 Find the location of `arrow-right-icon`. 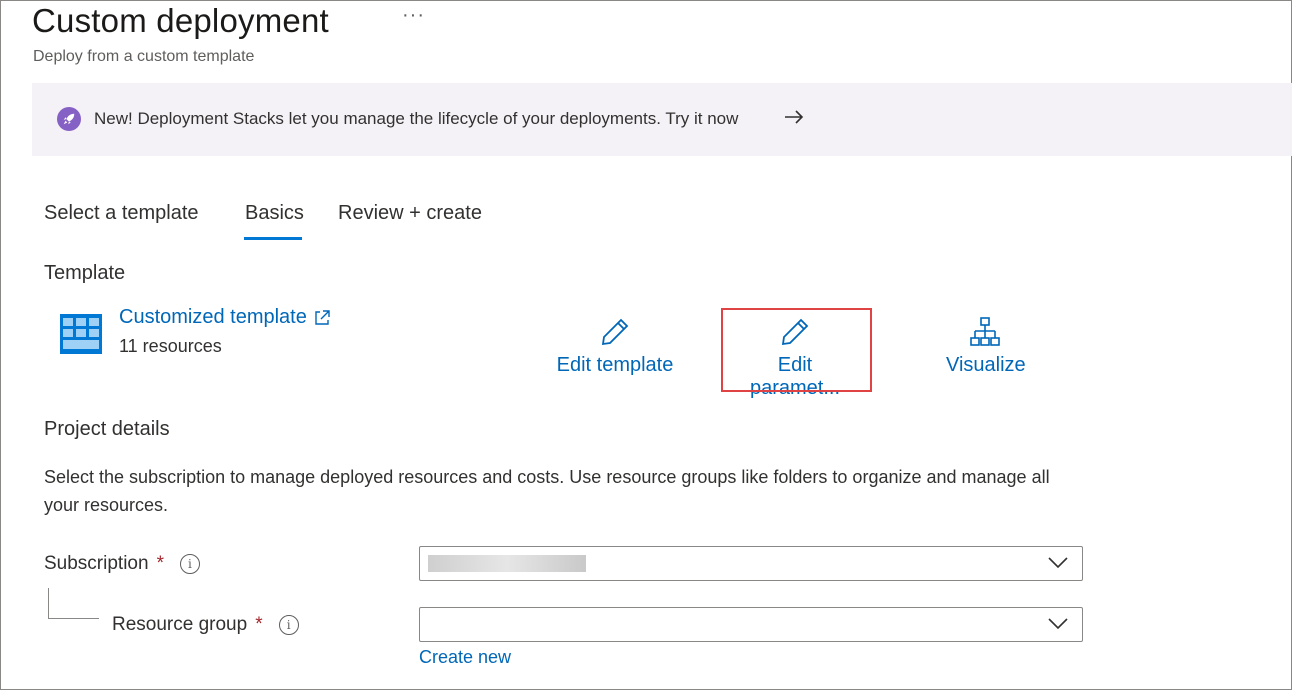

arrow-right-icon is located at coordinates (794, 117).